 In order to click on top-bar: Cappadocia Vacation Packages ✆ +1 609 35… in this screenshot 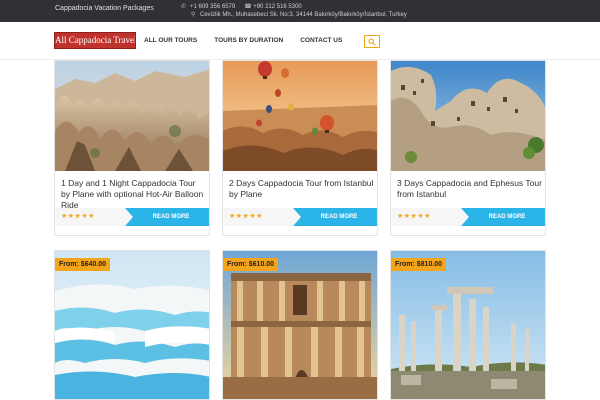, I will do `click(300, 11)`.